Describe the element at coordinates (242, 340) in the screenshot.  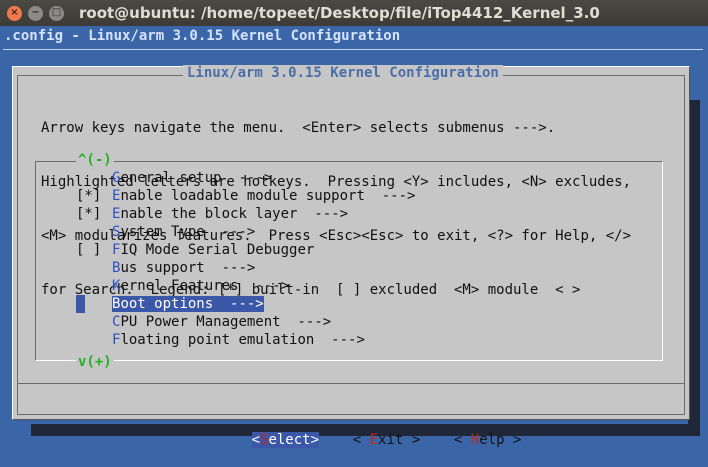
I see `item-text: loating point emulation --->` at that location.